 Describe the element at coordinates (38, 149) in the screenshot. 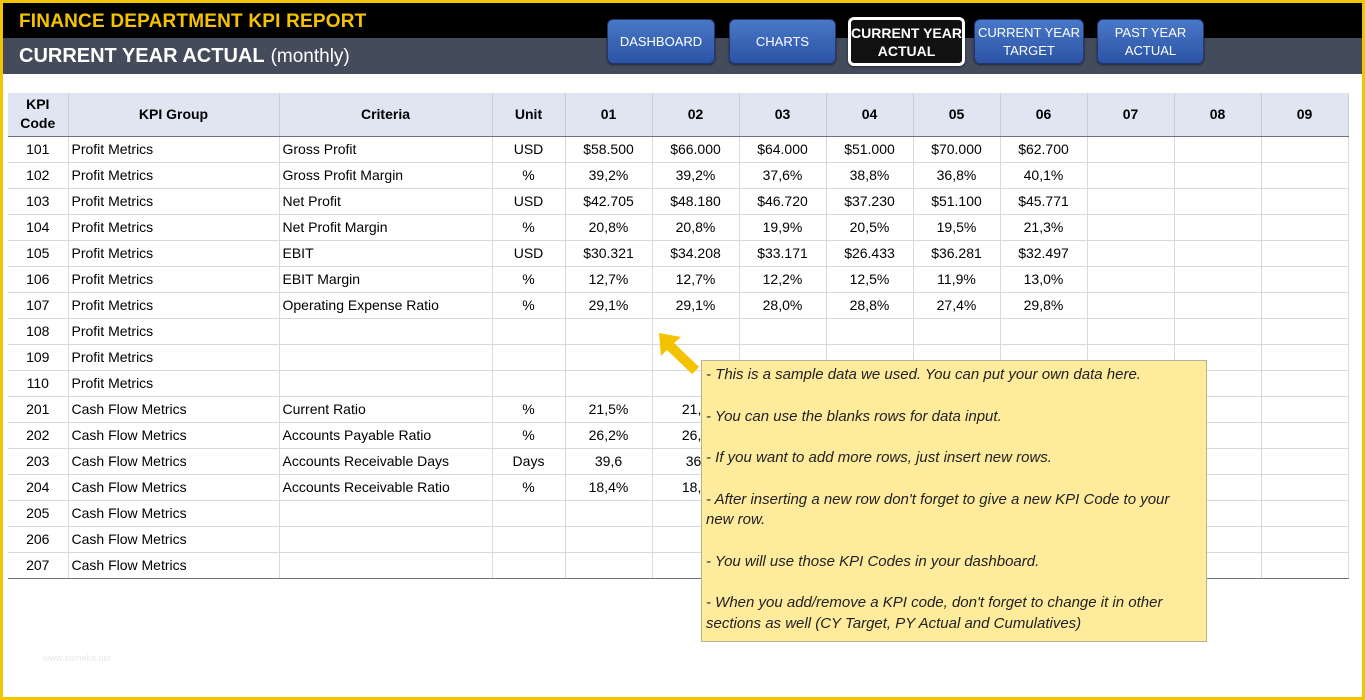

I see `cell-kpi-code: 101` at that location.